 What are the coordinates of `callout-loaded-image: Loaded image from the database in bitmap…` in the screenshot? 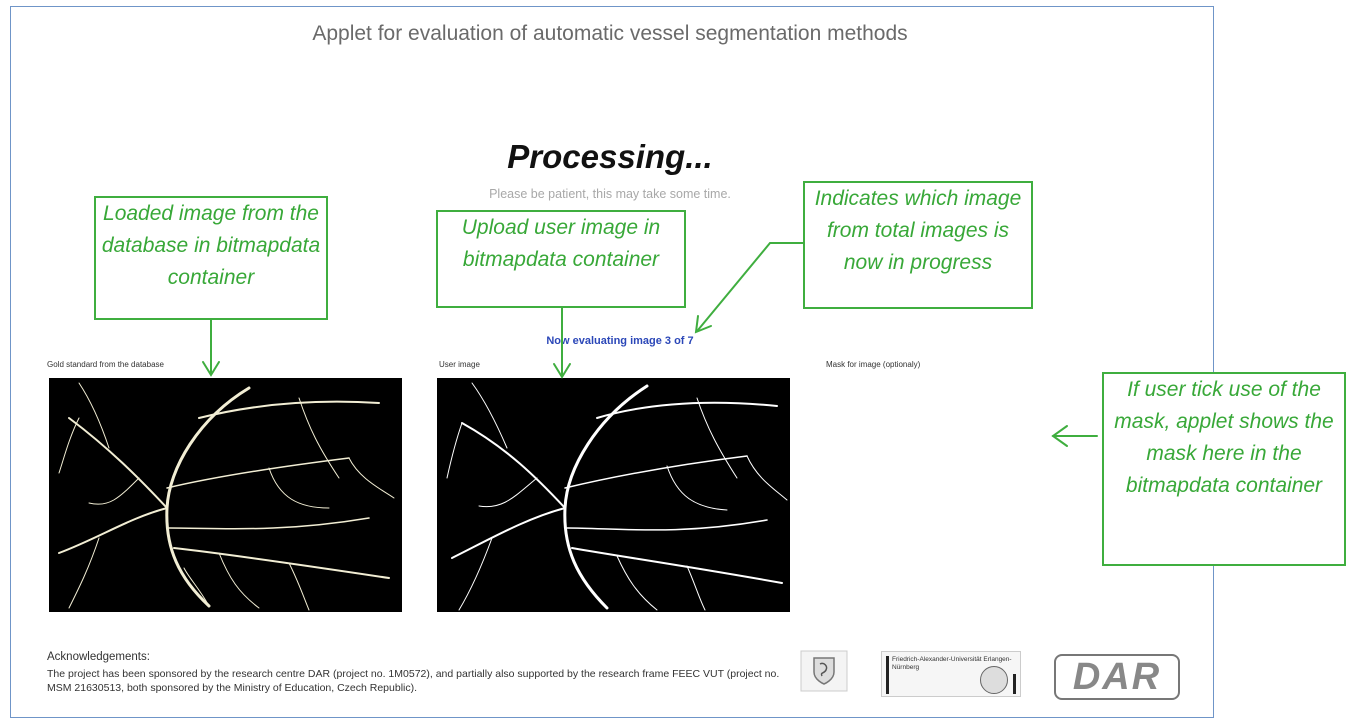 It's located at (211, 258).